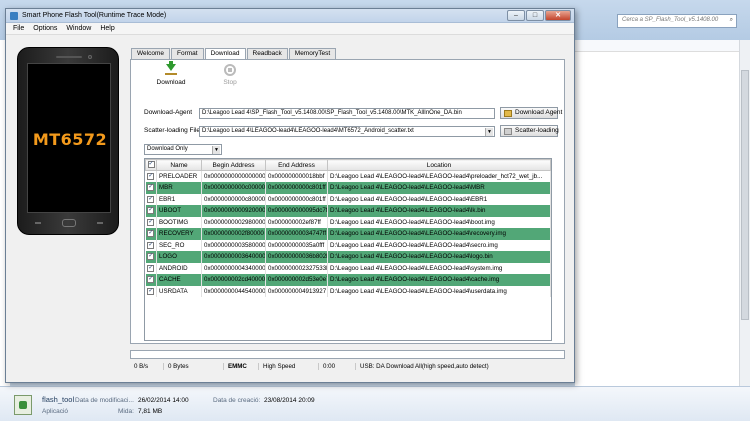 The image size is (750, 421). Describe the element at coordinates (179, 165) in the screenshot. I see `col-name: Name` at that location.